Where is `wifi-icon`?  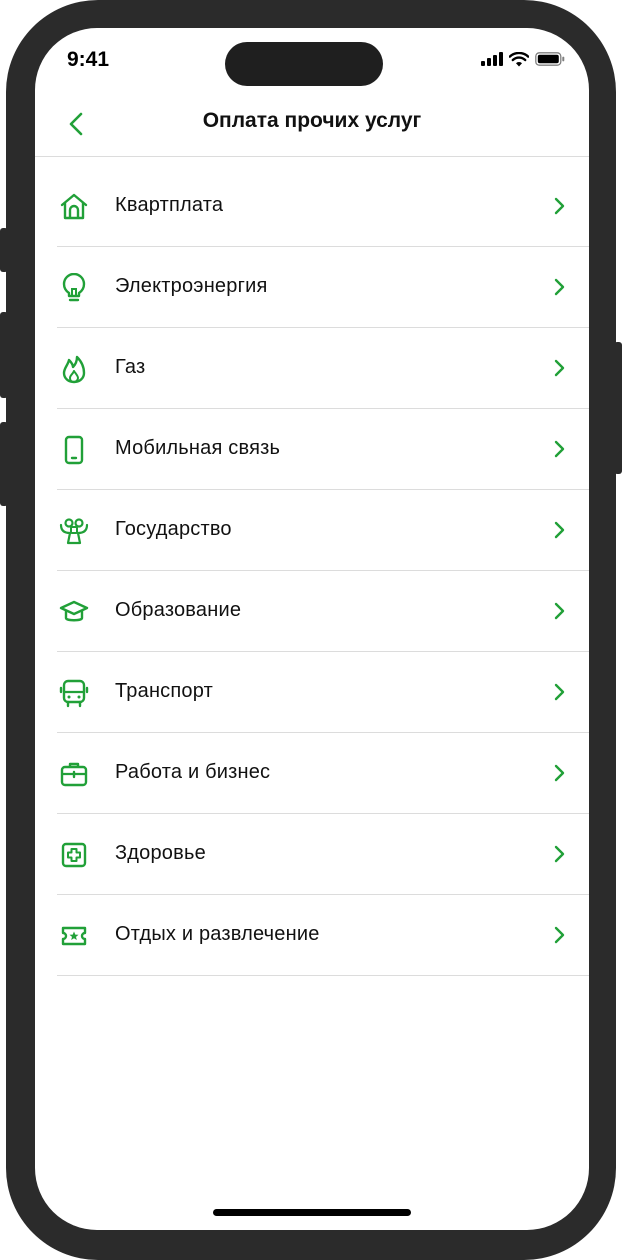
wifi-icon is located at coordinates (519, 58).